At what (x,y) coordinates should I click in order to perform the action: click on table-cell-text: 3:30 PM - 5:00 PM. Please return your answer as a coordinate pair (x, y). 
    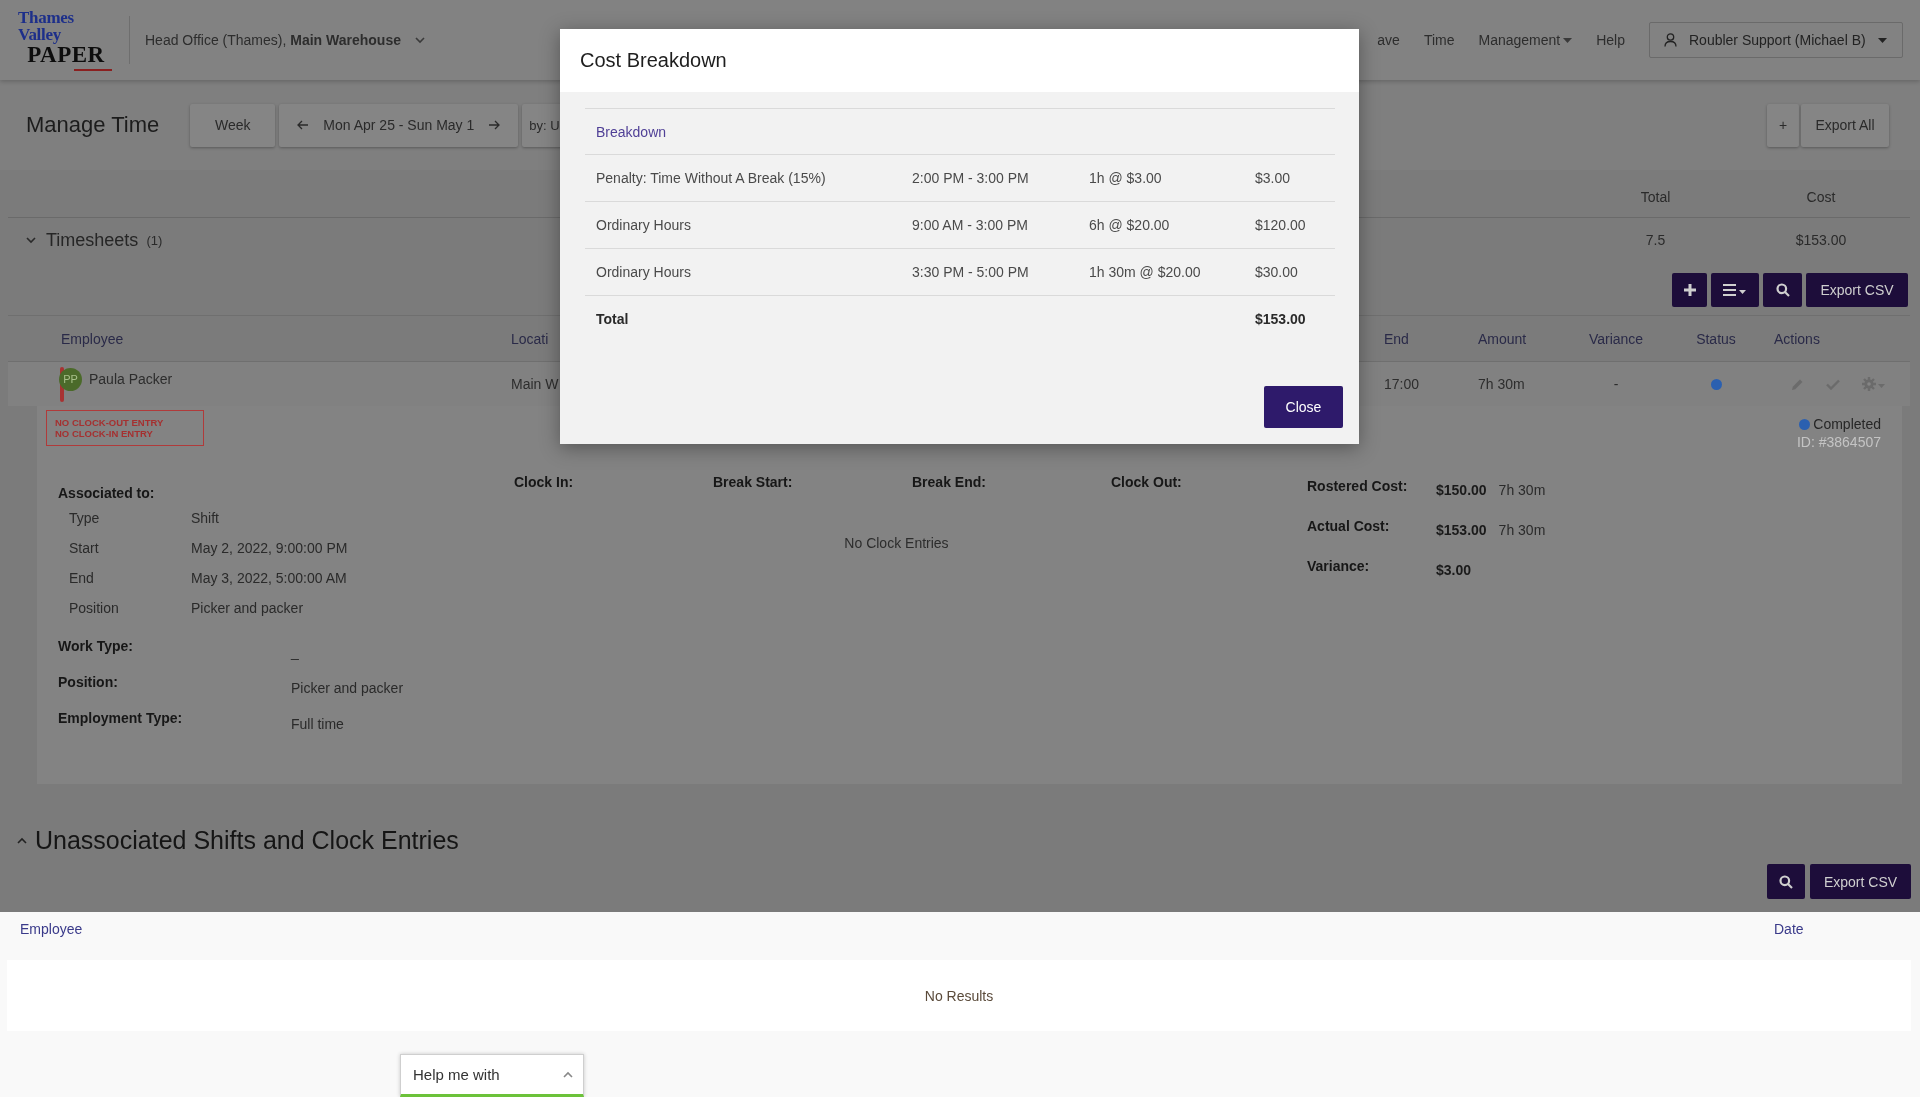
    Looking at the image, I should click on (971, 272).